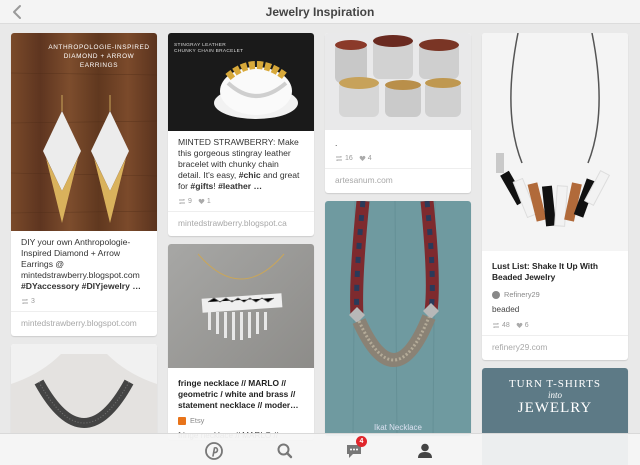 Image resolution: width=640 pixels, height=465 pixels. What do you see at coordinates (398, 159) in the screenshot?
I see `pin-stats: 16 4` at bounding box center [398, 159].